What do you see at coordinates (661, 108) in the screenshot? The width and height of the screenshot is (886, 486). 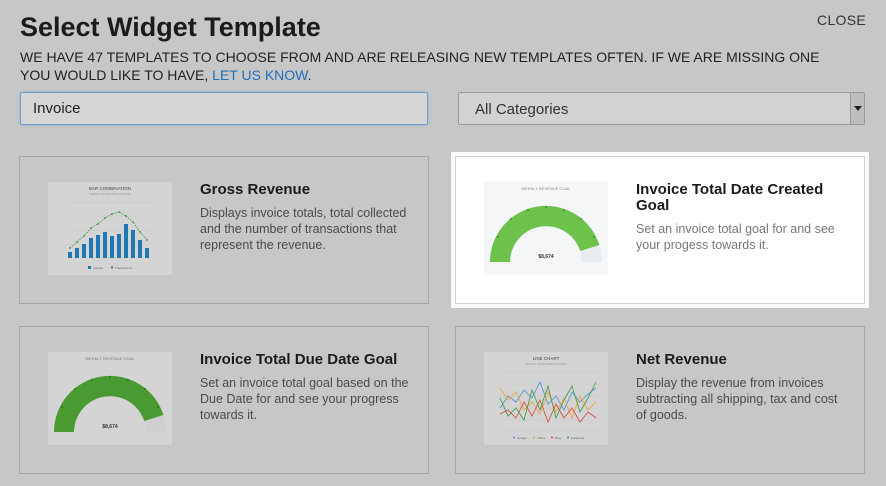 I see `category-select: All Categories` at bounding box center [661, 108].